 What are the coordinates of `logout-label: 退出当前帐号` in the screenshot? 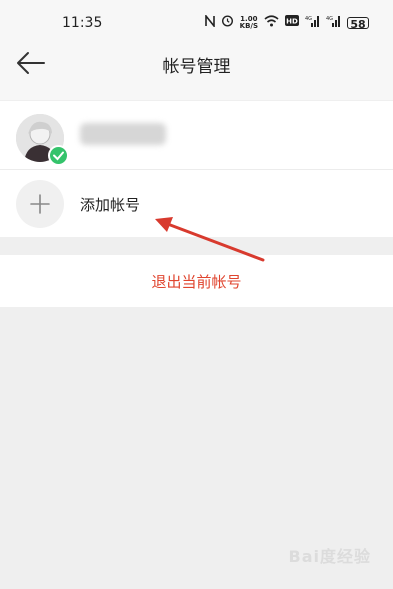 It's located at (196, 282).